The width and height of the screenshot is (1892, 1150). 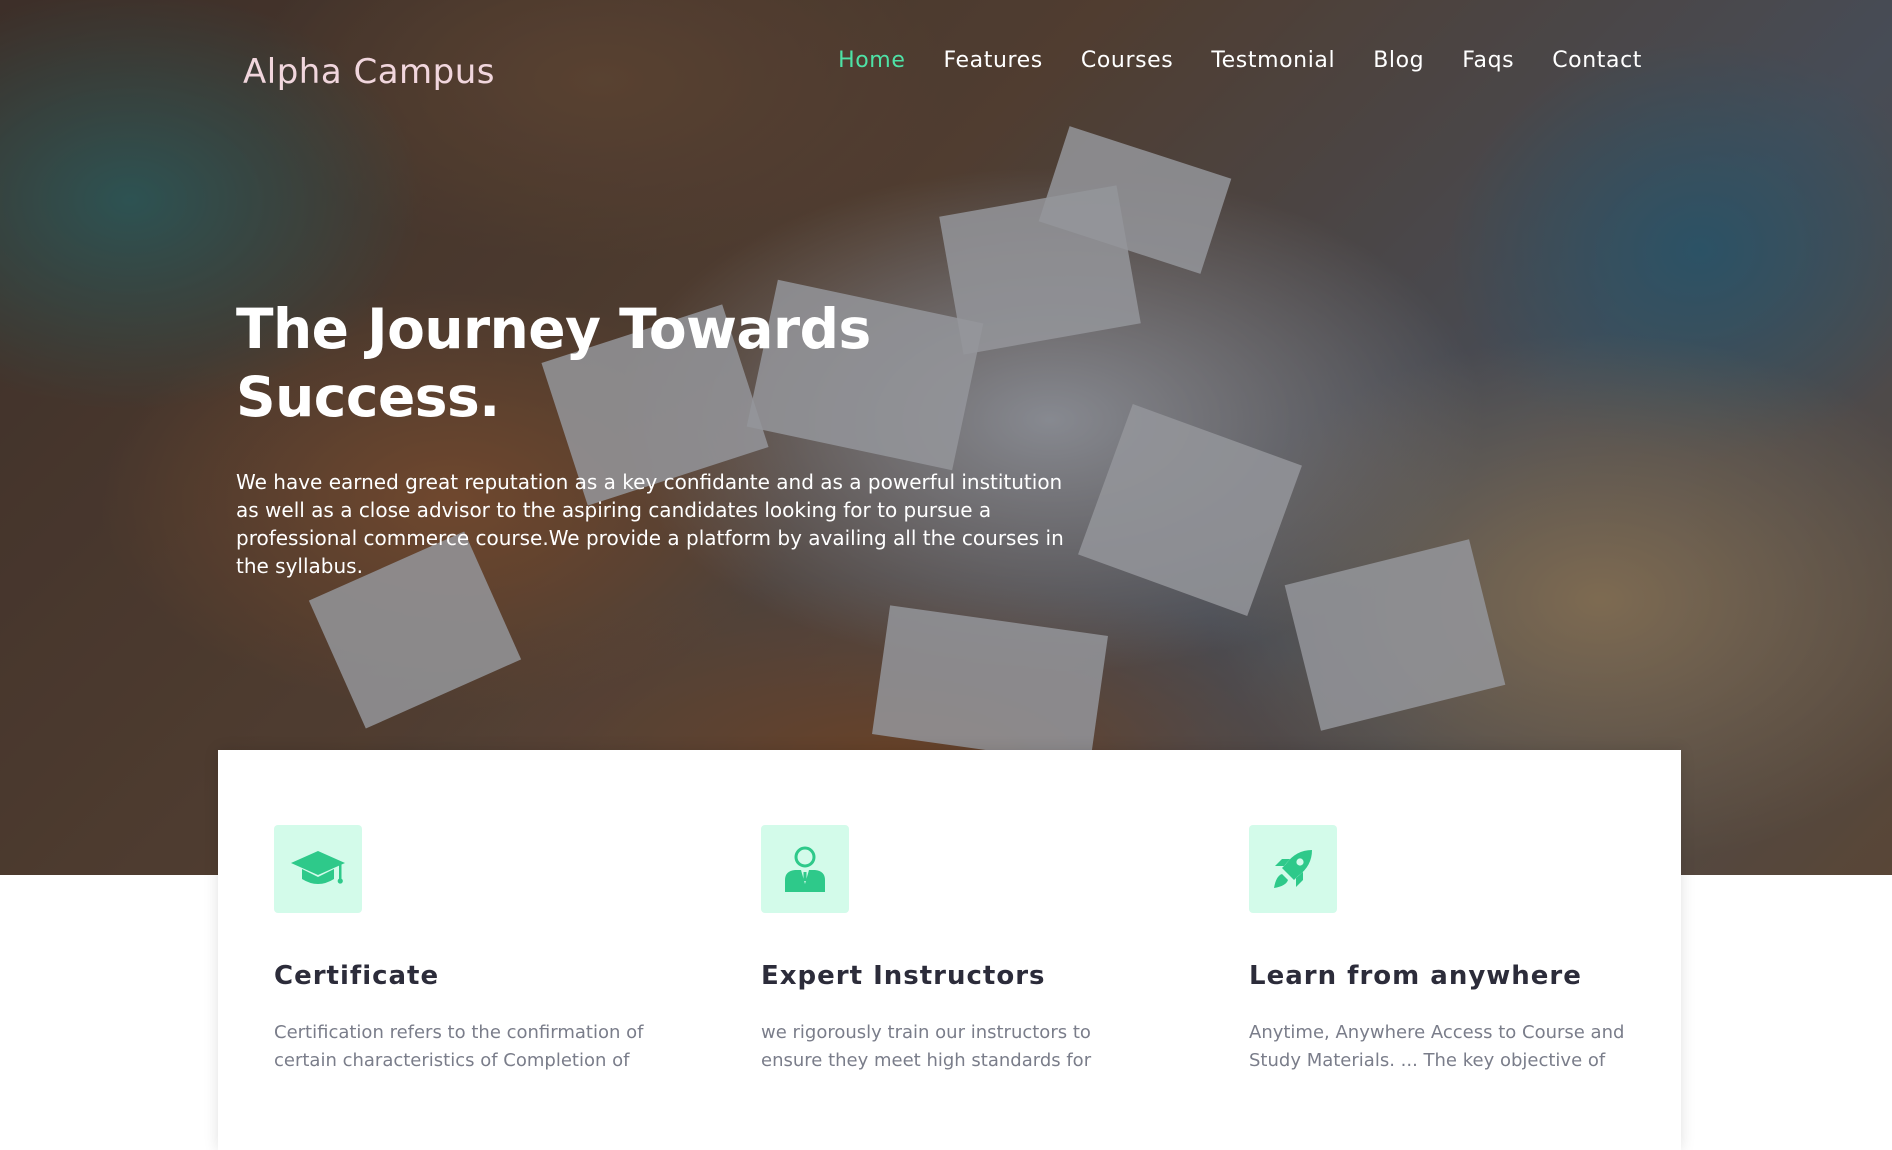 I want to click on instructor-icon, so click(x=805, y=869).